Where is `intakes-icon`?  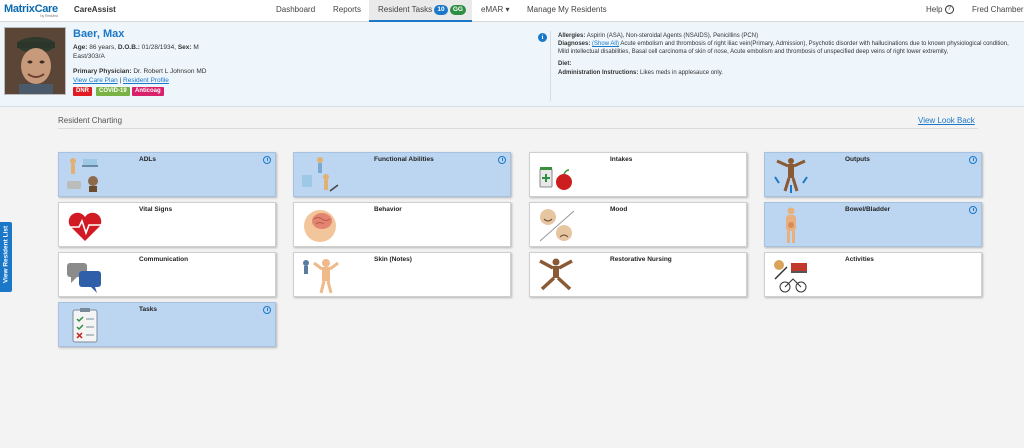
intakes-icon is located at coordinates (555, 178).